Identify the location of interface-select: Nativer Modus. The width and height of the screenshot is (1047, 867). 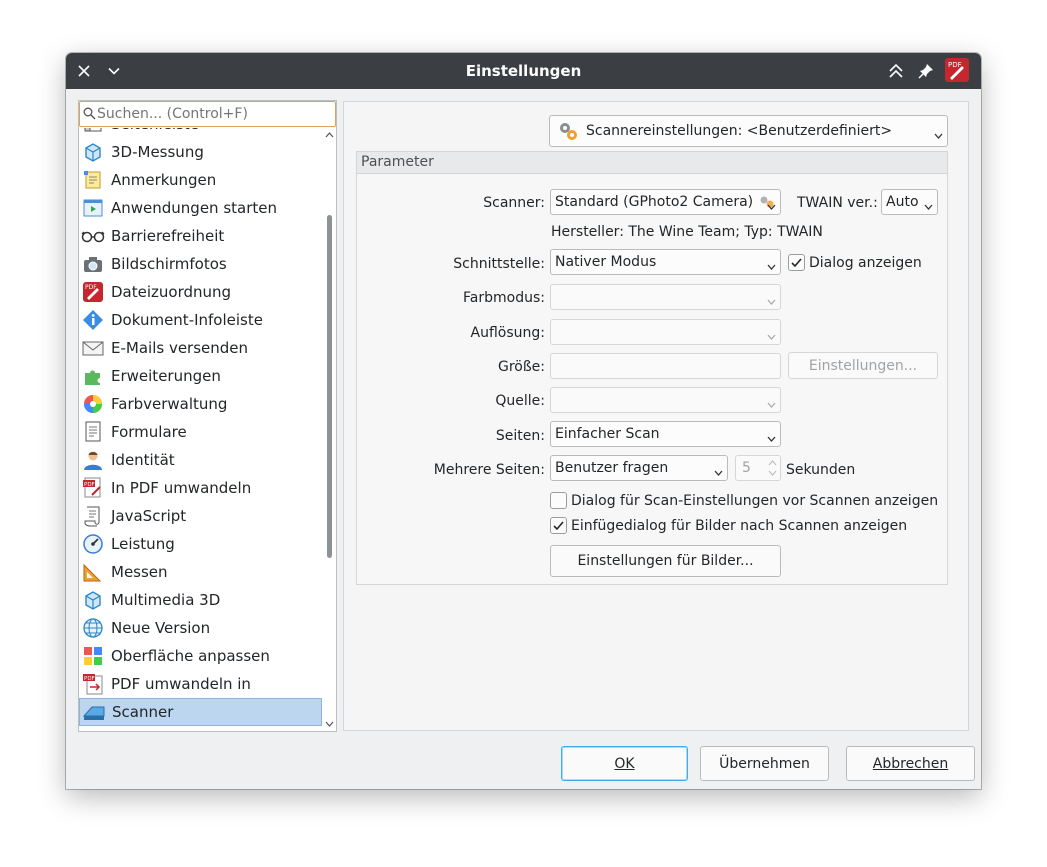
(665, 262).